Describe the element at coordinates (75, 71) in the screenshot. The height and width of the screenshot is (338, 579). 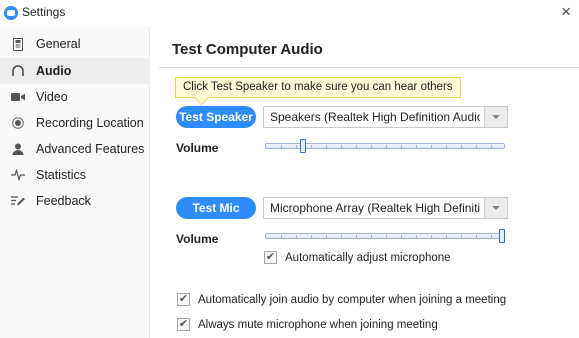
I see `sidebar-item-audio: Audio` at that location.